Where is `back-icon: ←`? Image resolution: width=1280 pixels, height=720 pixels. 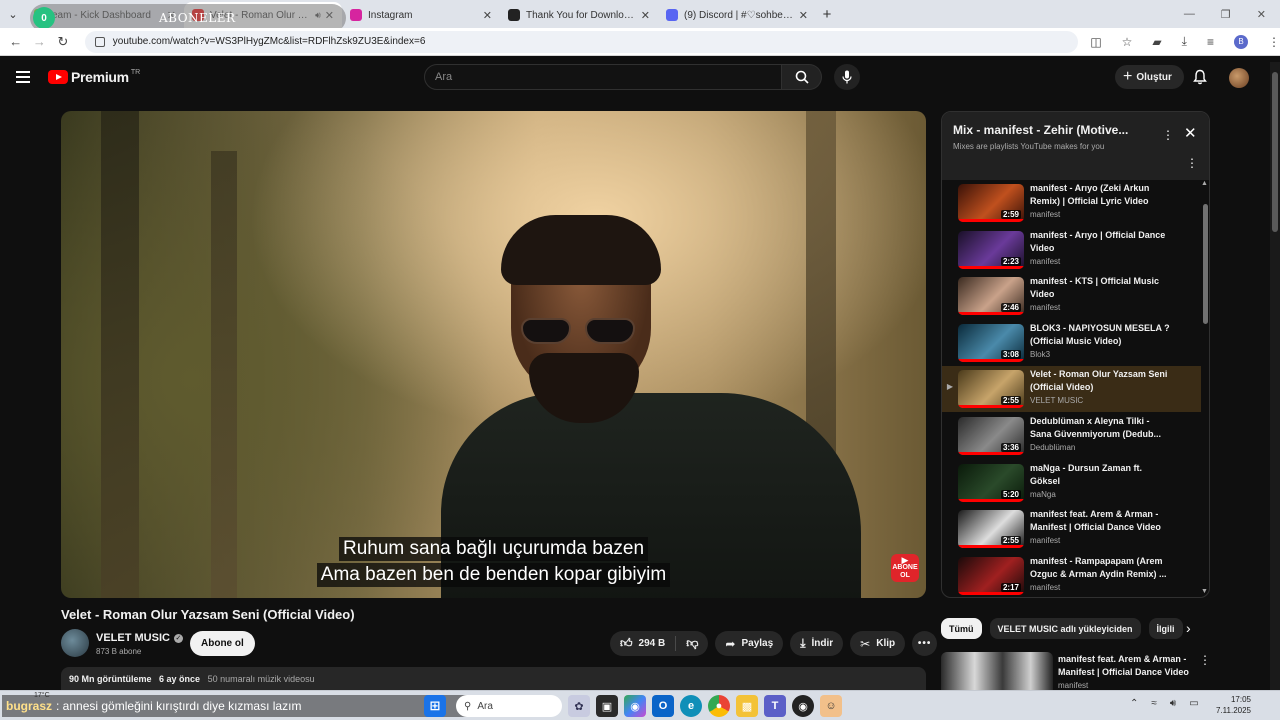
back-icon: ← is located at coordinates (16, 41).